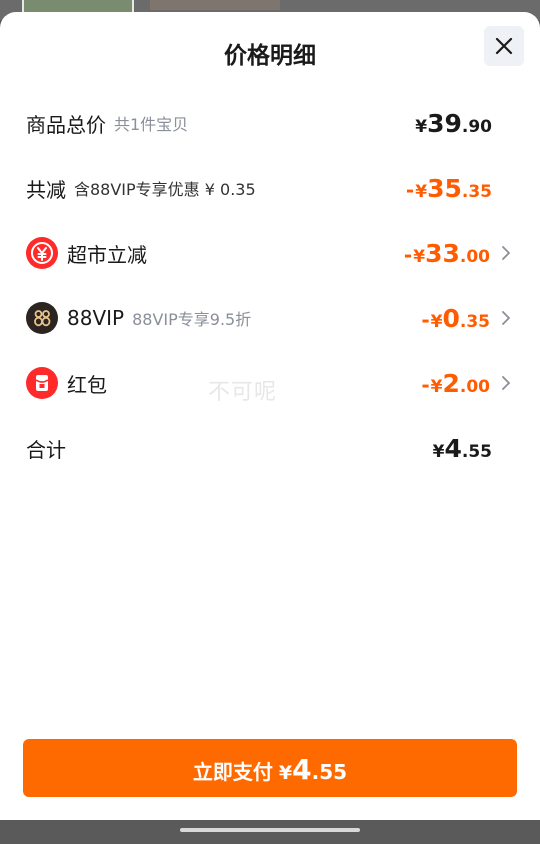 Image resolution: width=540 pixels, height=844 pixels. What do you see at coordinates (42, 383) in the screenshot?
I see `red-packet-icon` at bounding box center [42, 383].